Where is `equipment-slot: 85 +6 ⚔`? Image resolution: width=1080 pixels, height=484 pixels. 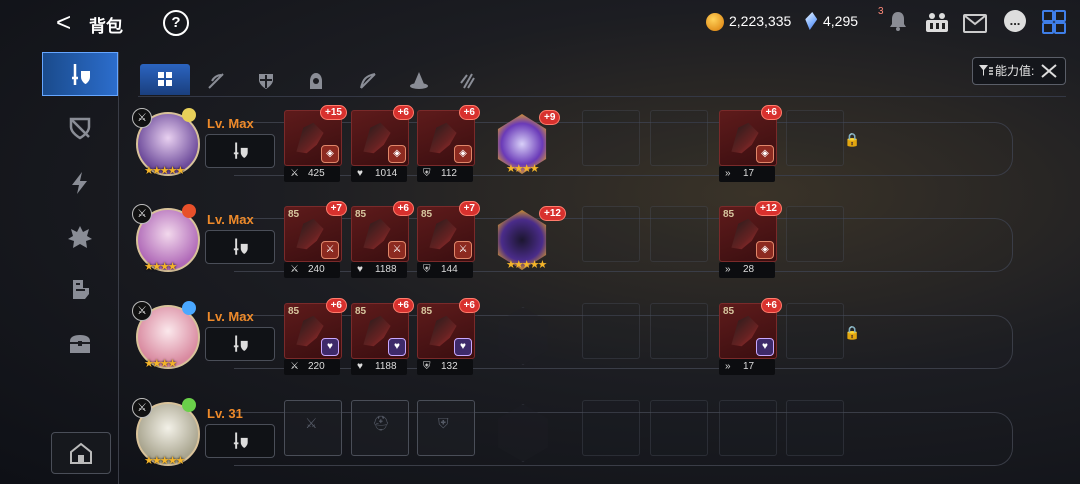
equipment-slot: 85 +6 ⚔ is located at coordinates (382, 231).